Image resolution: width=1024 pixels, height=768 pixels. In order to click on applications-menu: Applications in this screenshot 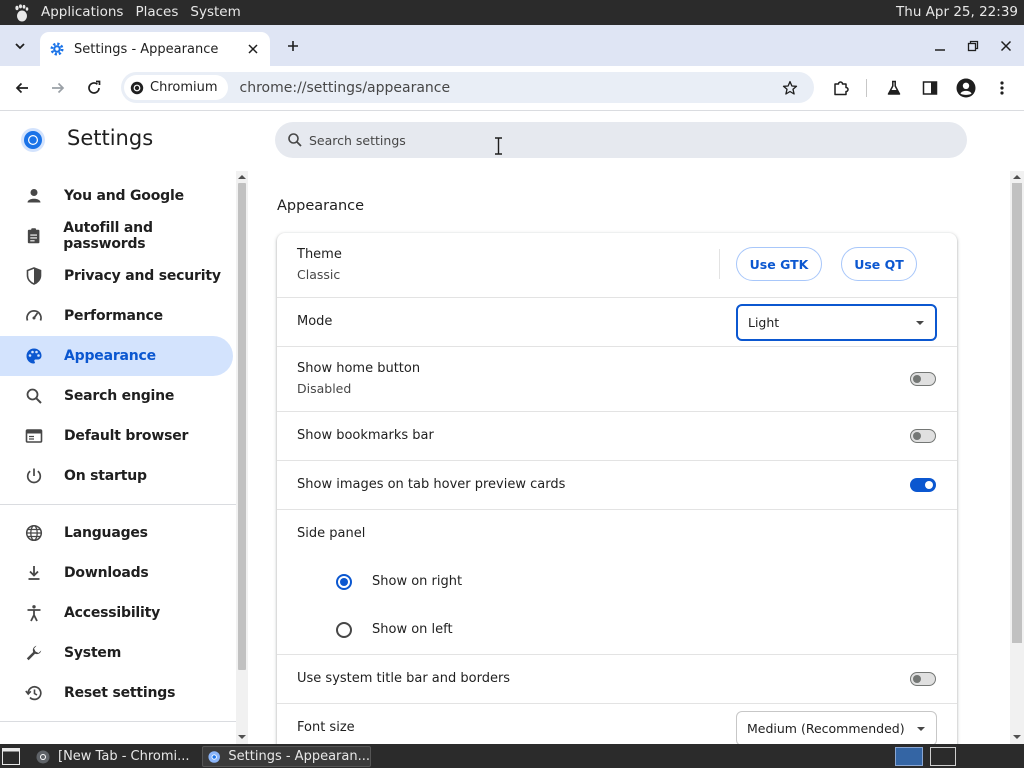, I will do `click(82, 12)`.